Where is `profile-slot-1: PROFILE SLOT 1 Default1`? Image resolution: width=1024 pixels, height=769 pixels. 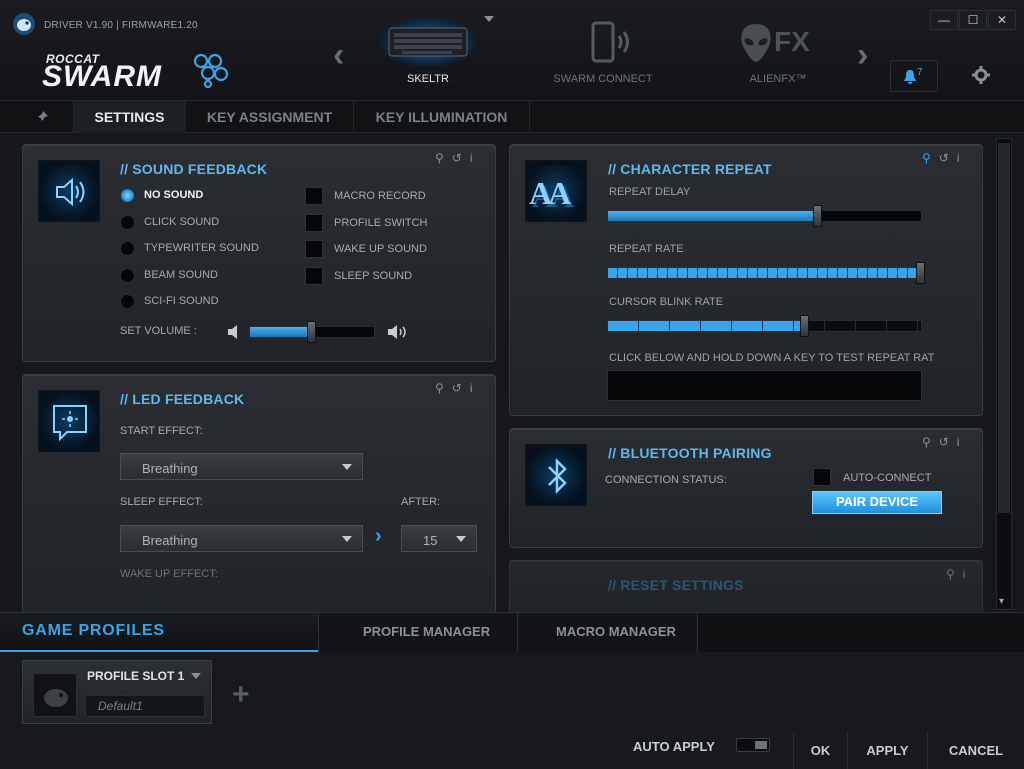
profile-slot-1: PROFILE SLOT 1 Default1 is located at coordinates (117, 692).